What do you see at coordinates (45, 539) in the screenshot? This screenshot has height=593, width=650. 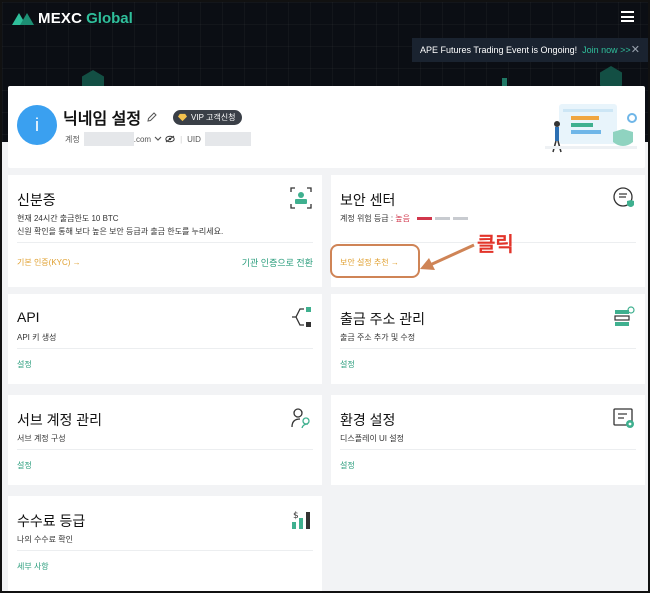 I see `card-description: 나의 수수료 확인` at bounding box center [45, 539].